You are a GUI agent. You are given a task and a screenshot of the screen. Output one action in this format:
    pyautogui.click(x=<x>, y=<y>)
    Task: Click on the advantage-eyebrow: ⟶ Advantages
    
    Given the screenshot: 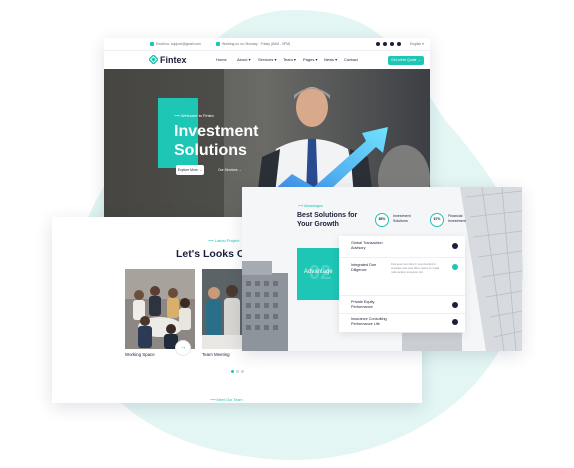 What is the action you would take?
    pyautogui.click(x=310, y=206)
    